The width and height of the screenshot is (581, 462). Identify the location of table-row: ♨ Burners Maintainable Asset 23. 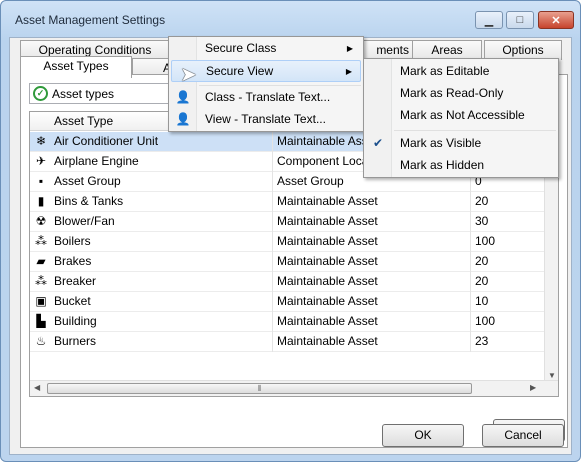
(288, 342).